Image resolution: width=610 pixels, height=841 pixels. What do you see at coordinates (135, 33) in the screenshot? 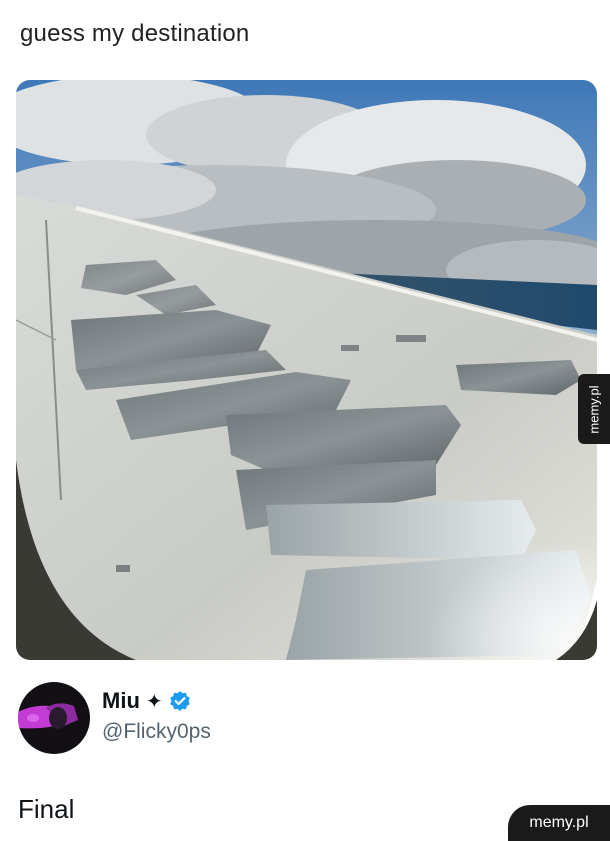
I see `post-caption: guess my destination` at bounding box center [135, 33].